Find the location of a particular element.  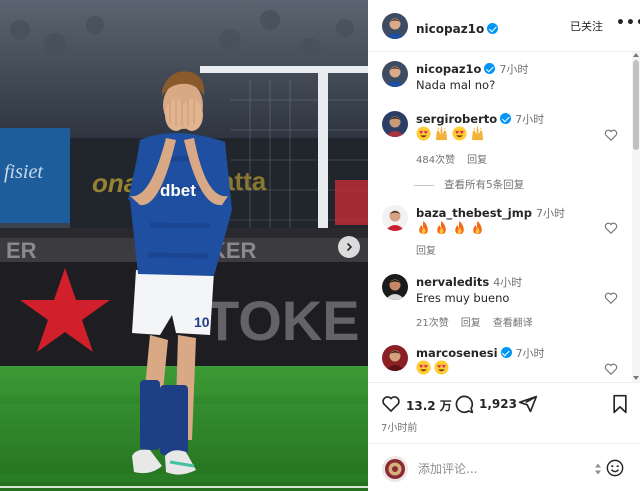

comment-meta: 21次赞 回复 查看翻译 is located at coordinates (480, 321).